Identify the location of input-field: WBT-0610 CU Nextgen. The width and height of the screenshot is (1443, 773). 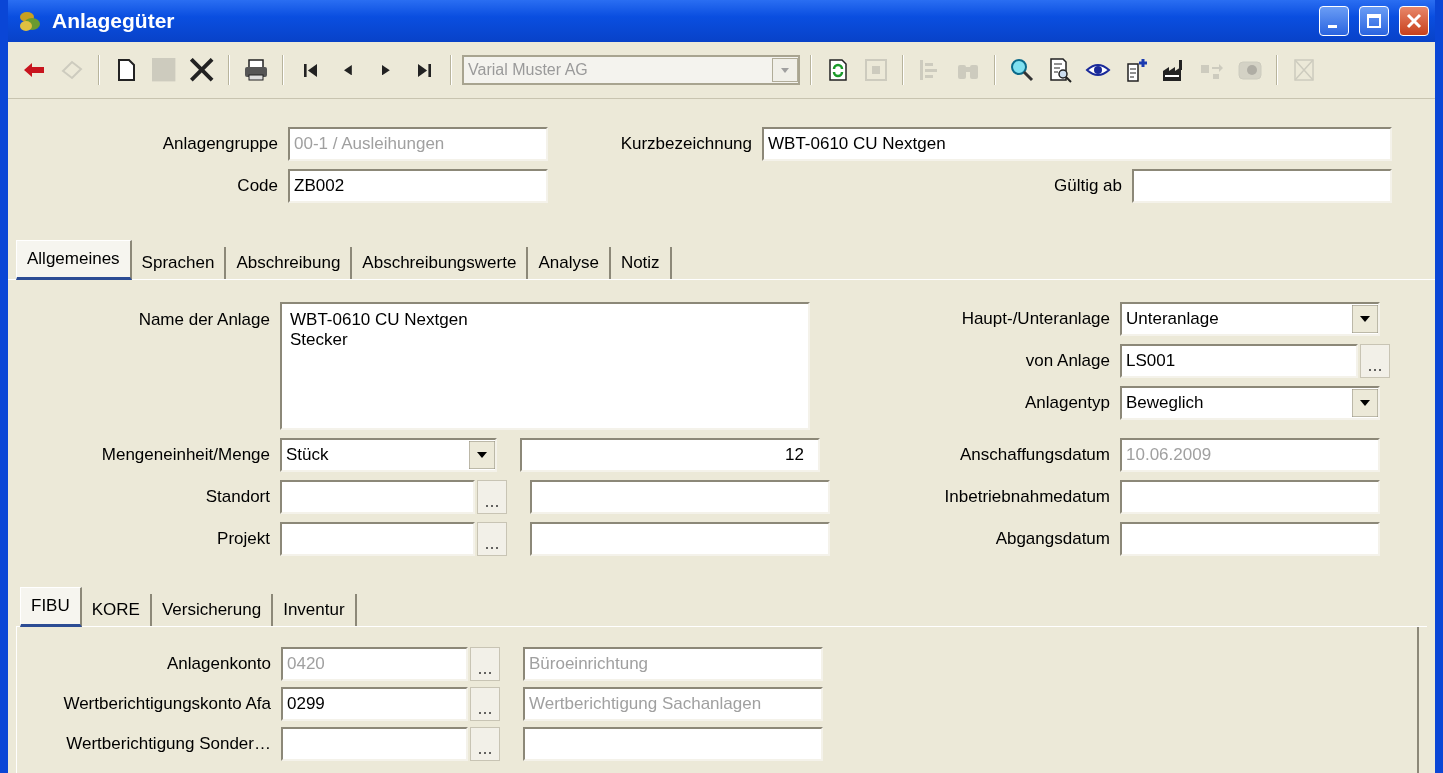
(1077, 144).